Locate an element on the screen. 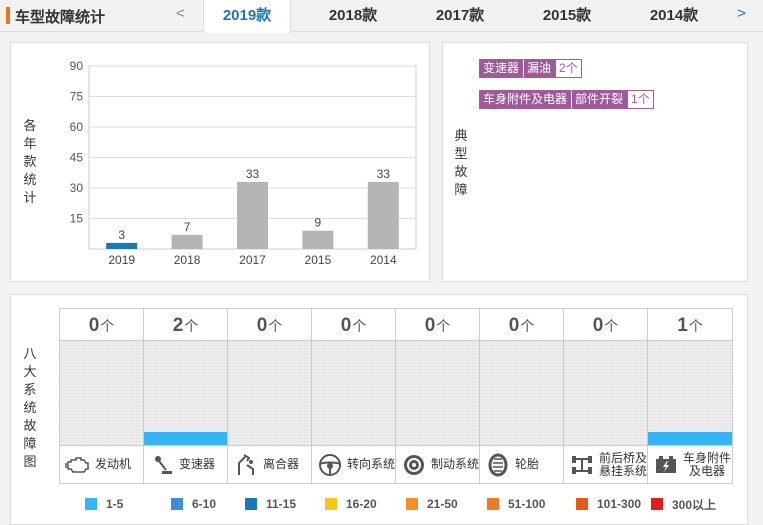  x-tick-label: 2019 is located at coordinates (121, 260).